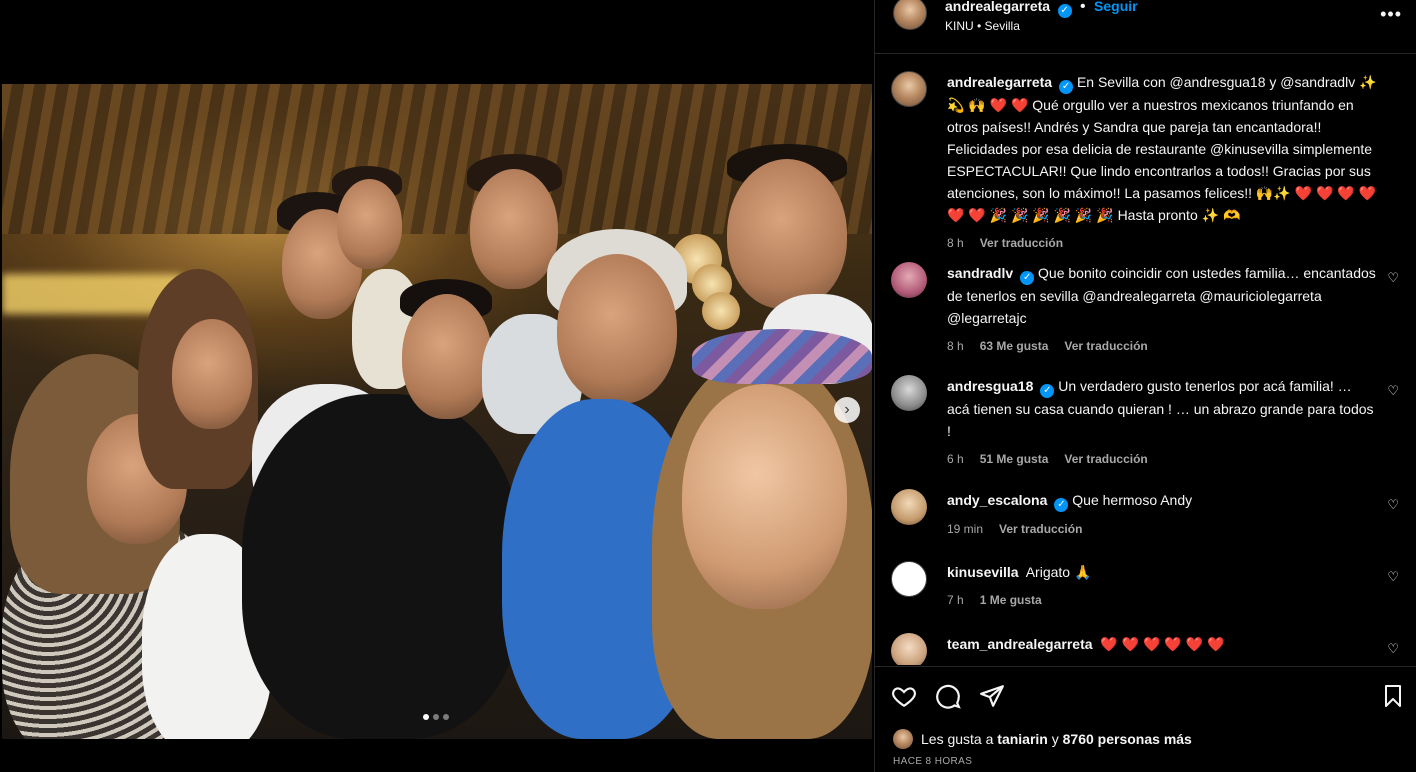 This screenshot has height=772, width=1416. What do you see at coordinates (904, 698) in the screenshot?
I see `like-heart-icon` at bounding box center [904, 698].